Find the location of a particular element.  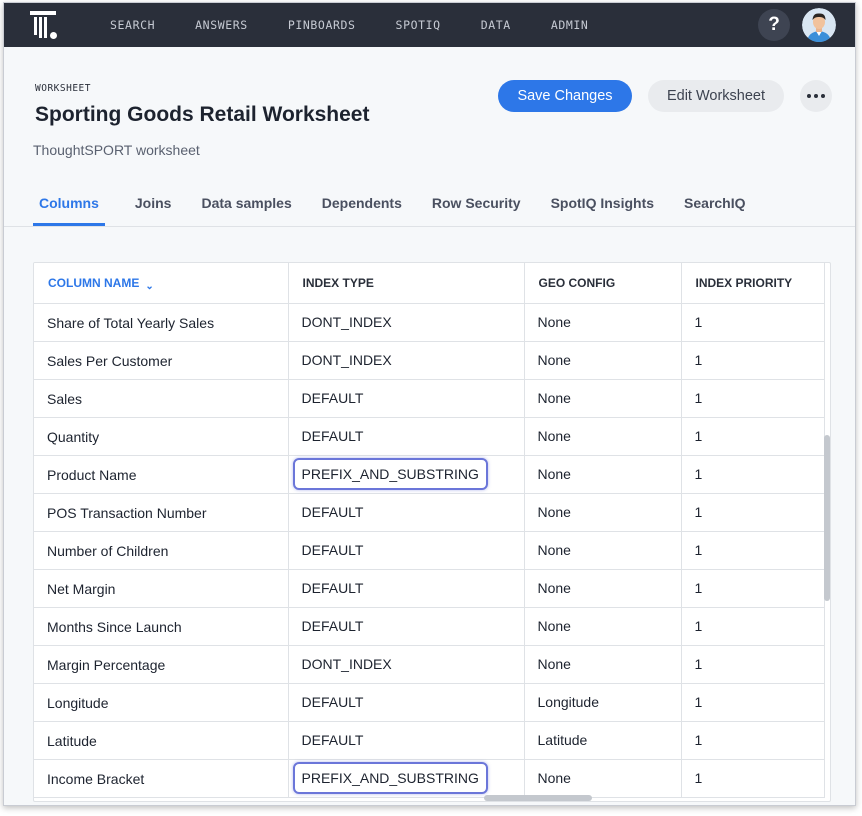

tab-searchiq: SearchIQ is located at coordinates (714, 206).